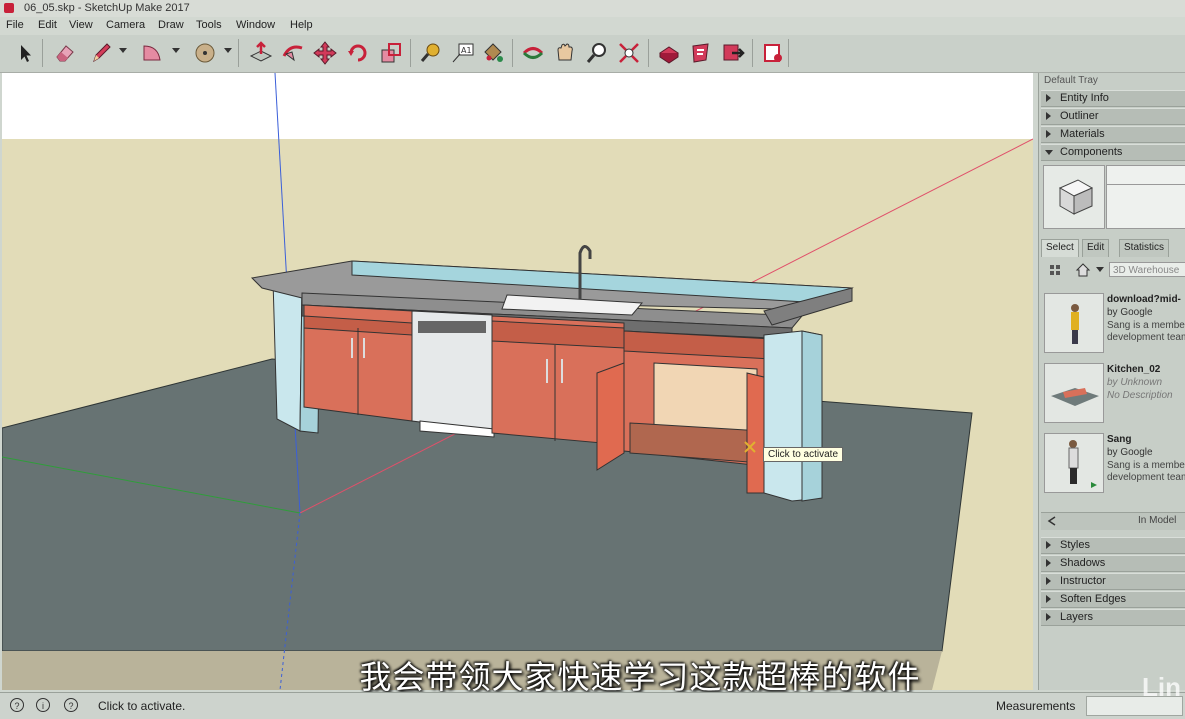 The width and height of the screenshot is (1185, 719). I want to click on warehouse-icon, so click(669, 53).